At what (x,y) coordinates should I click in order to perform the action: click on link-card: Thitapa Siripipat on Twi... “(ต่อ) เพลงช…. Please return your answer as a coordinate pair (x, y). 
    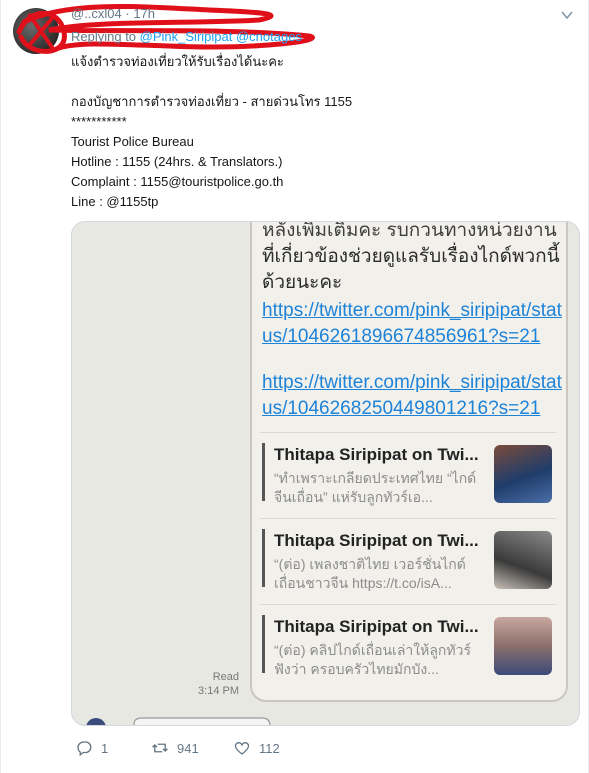
    Looking at the image, I should click on (408, 558).